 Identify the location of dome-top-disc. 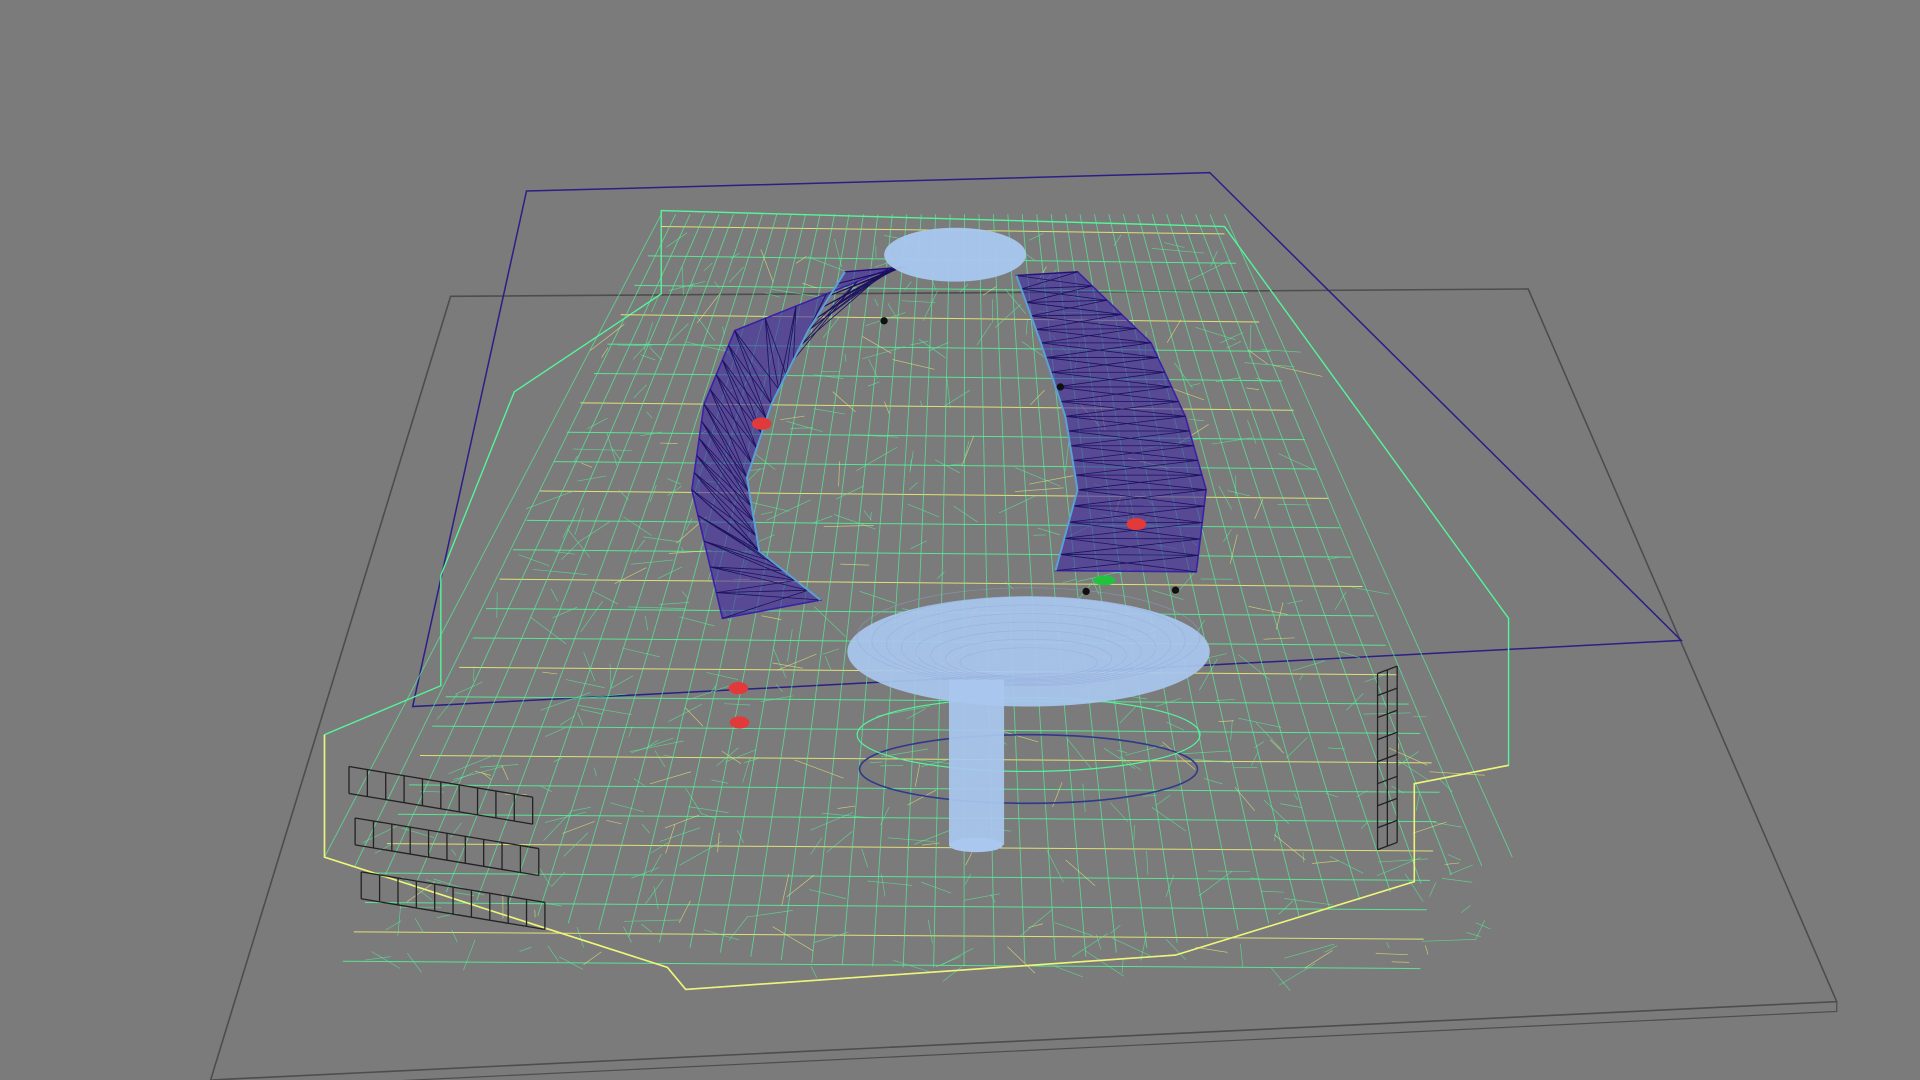
(955, 254).